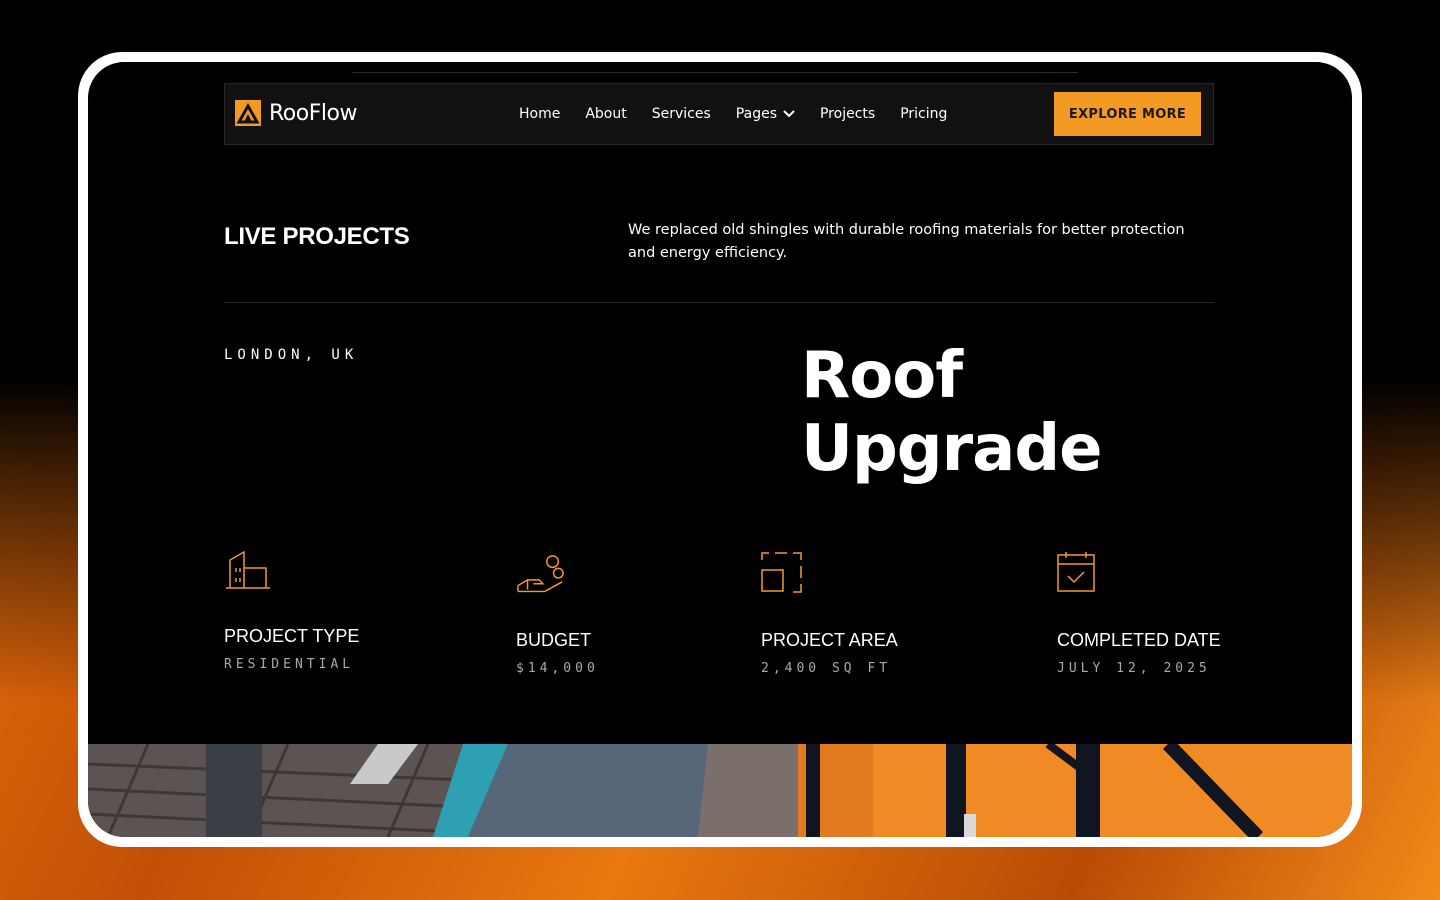  I want to click on stat-completed-date: COMPLETED DATE JULY 12, 2025, so click(1139, 614).